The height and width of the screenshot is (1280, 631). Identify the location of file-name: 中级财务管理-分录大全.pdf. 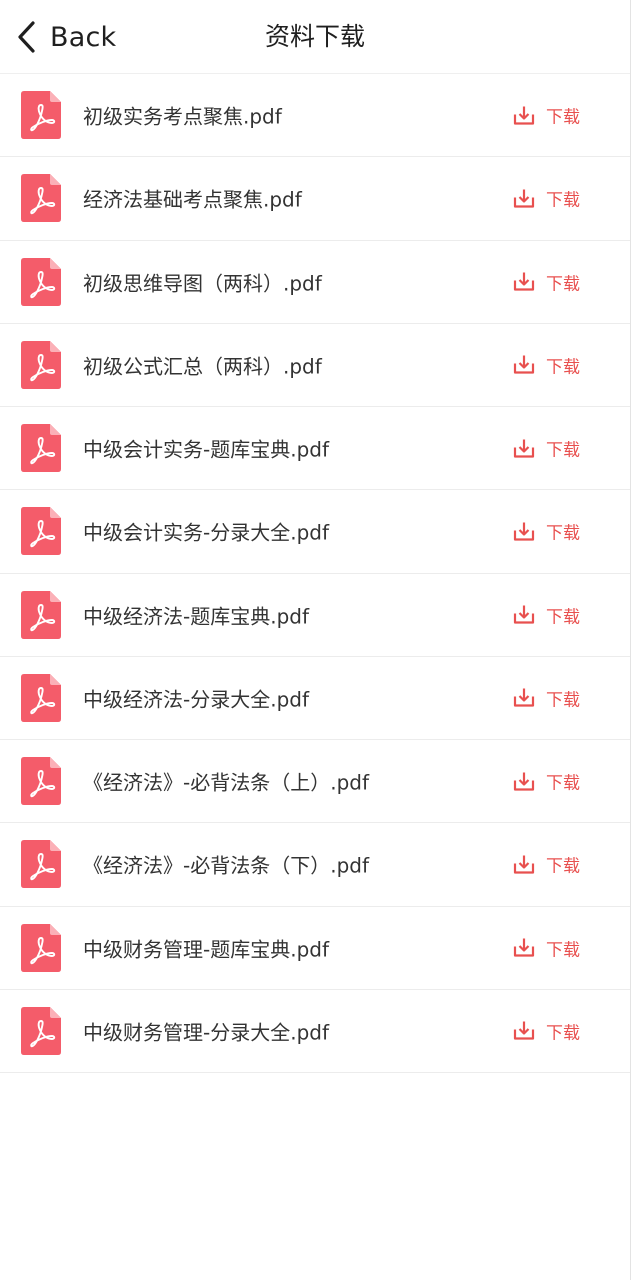
(206, 1032).